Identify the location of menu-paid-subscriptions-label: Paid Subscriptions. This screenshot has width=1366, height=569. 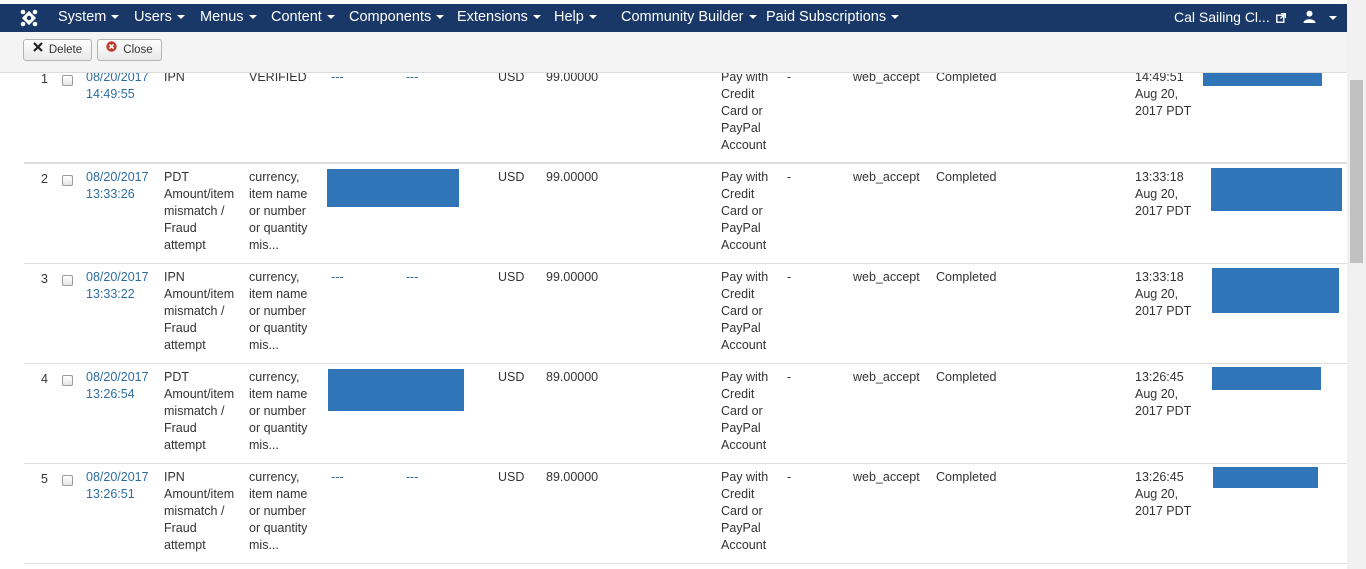
(826, 17).